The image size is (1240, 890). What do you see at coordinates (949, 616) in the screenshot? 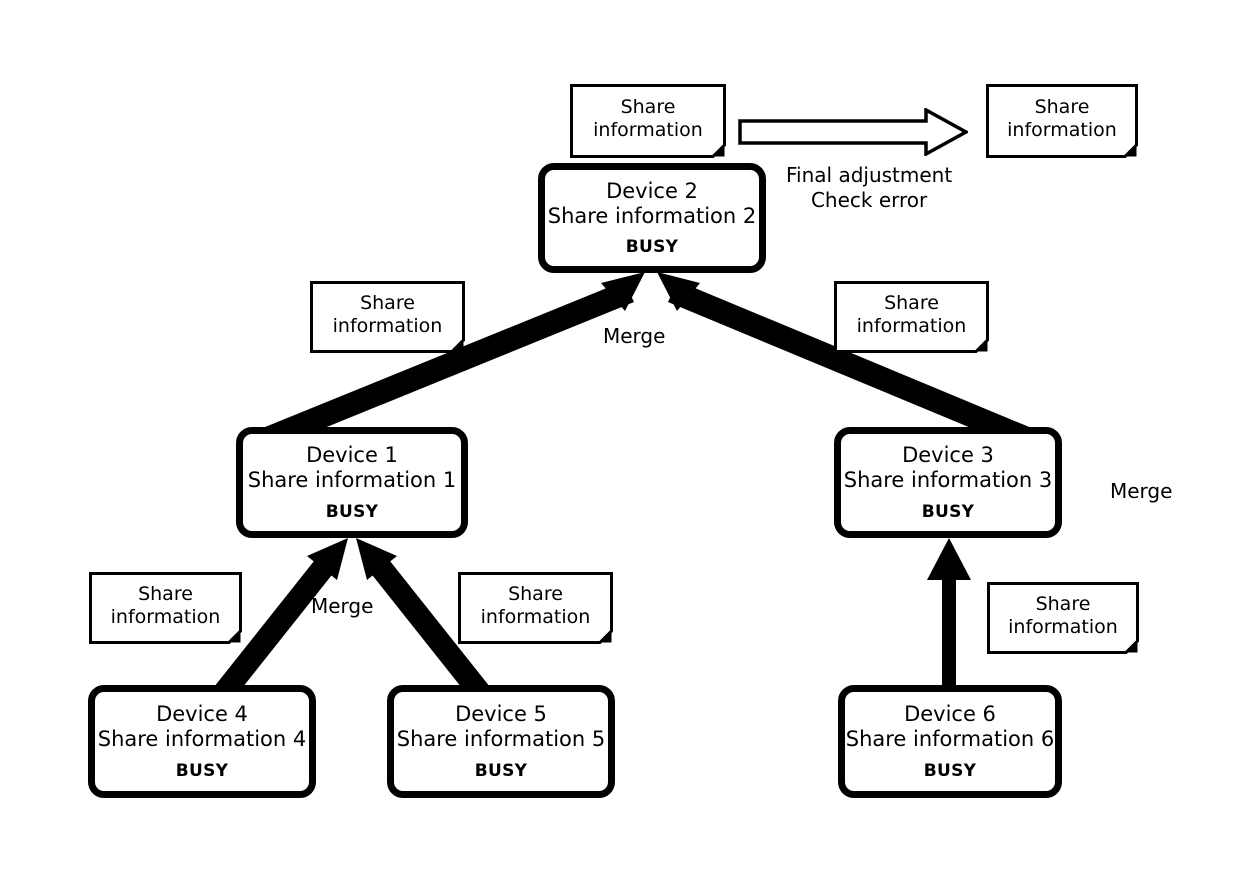
I see `edge-device6-device3` at bounding box center [949, 616].